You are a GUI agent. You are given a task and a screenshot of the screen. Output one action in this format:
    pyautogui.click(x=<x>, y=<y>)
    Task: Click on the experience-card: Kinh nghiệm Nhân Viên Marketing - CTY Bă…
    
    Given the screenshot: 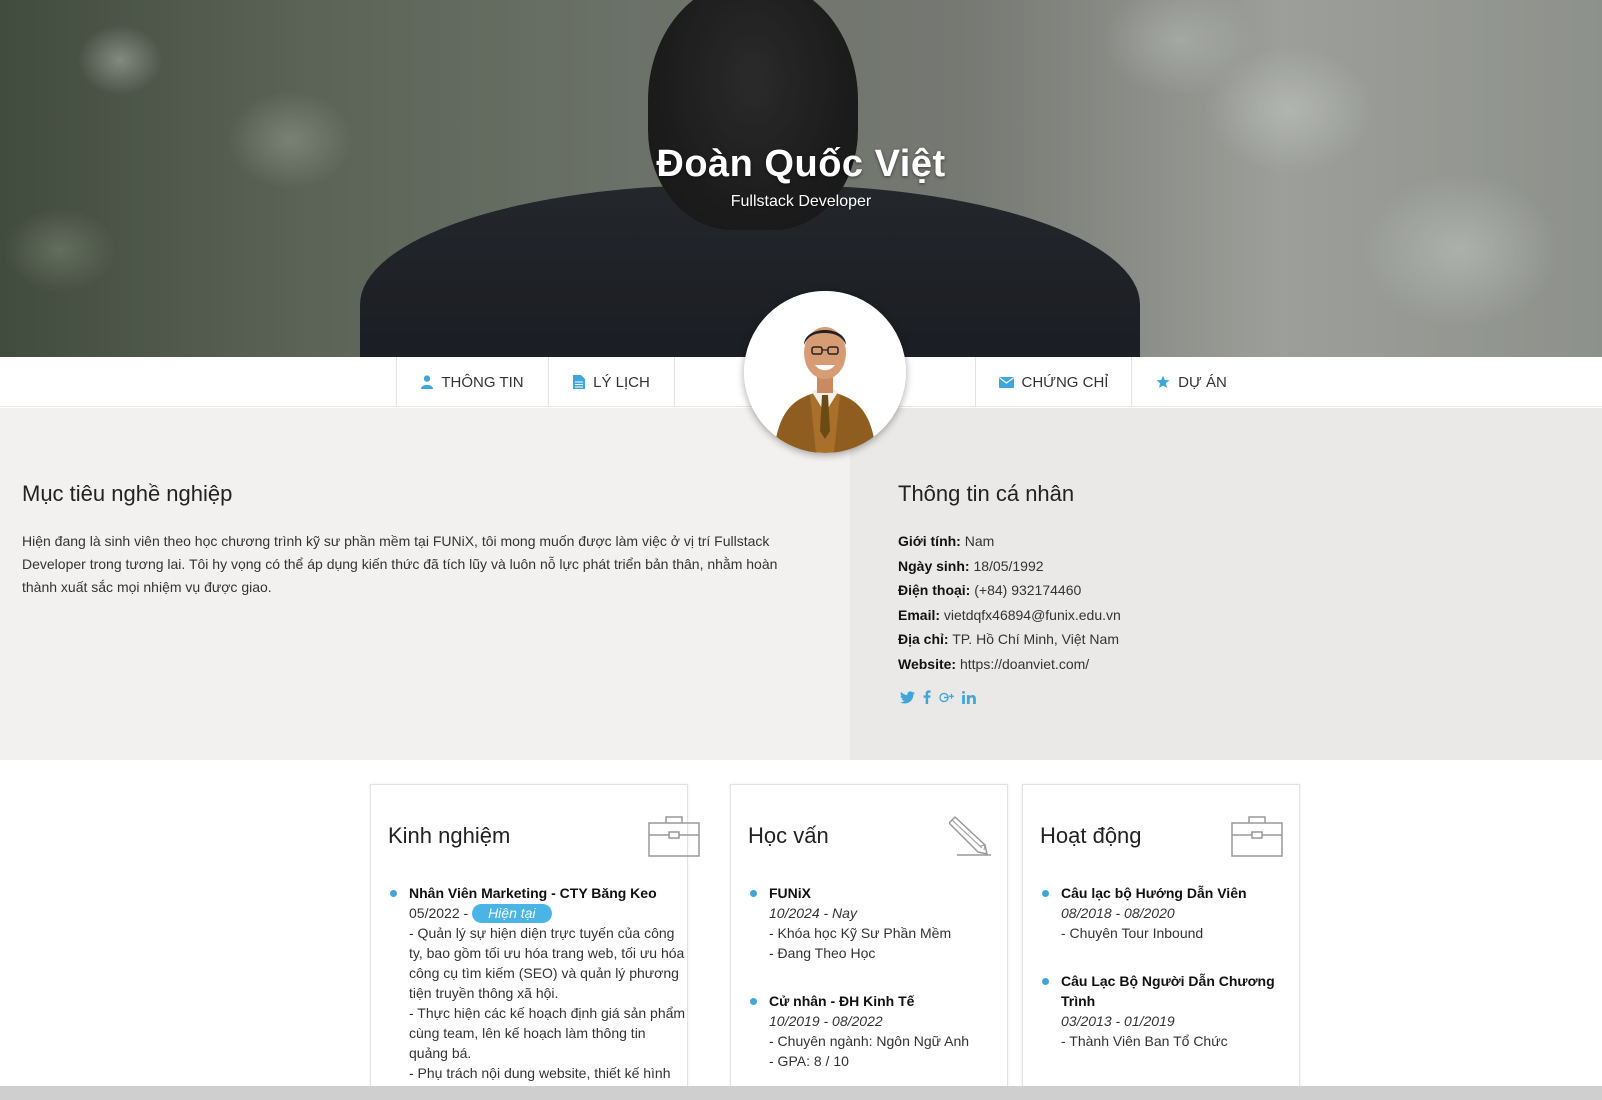 What is the action you would take?
    pyautogui.click(x=535, y=942)
    